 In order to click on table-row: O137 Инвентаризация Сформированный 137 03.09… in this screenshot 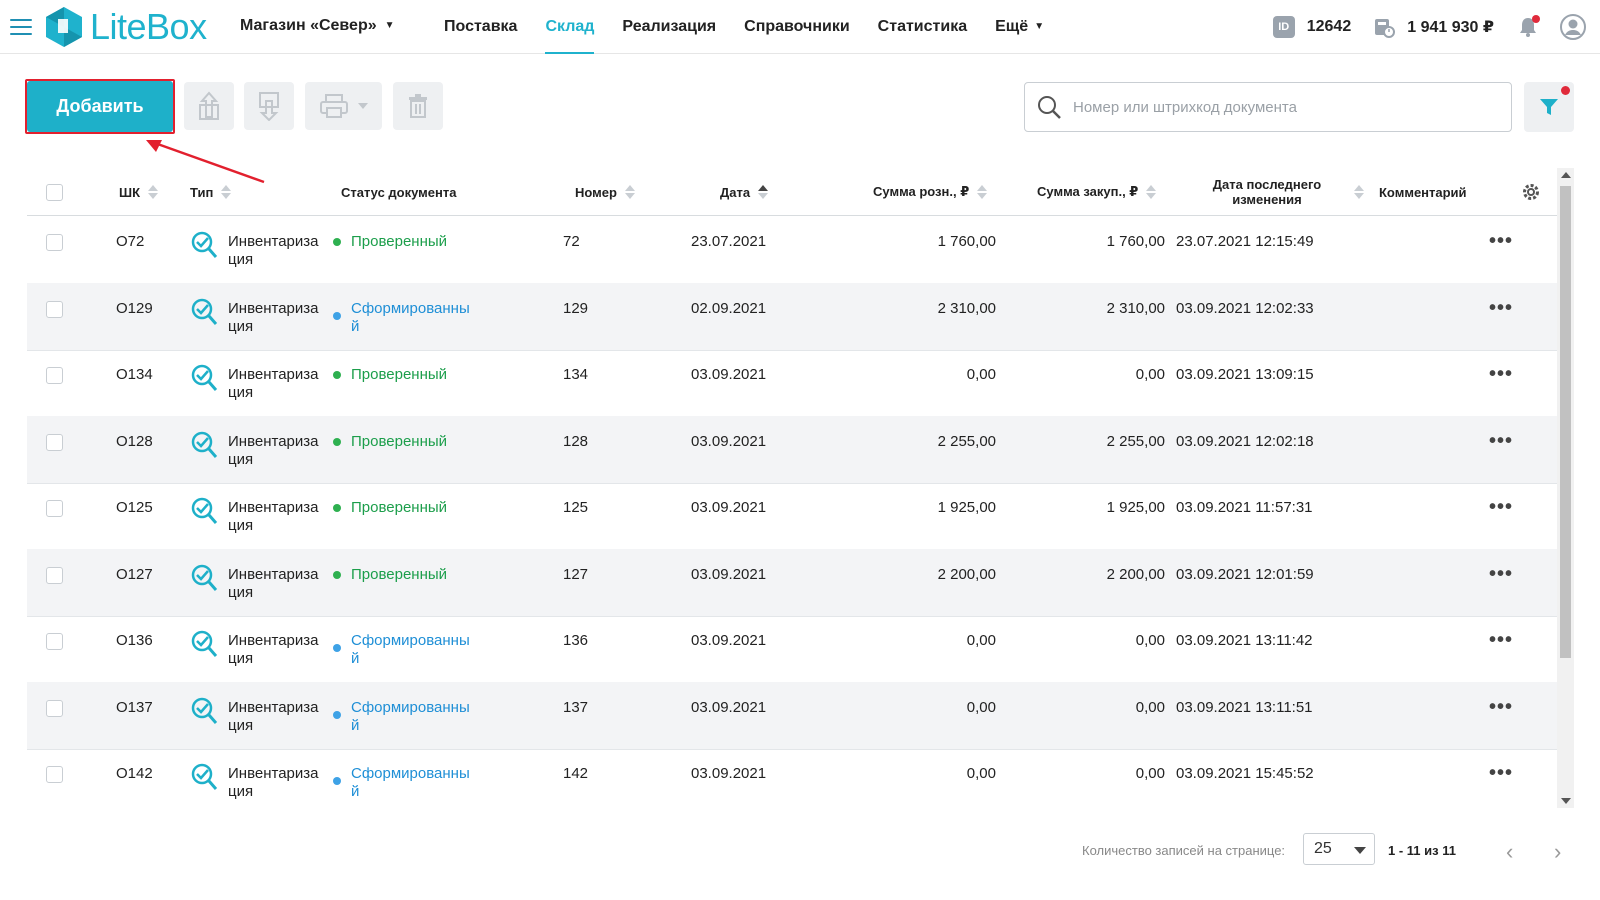, I will do `click(792, 715)`.